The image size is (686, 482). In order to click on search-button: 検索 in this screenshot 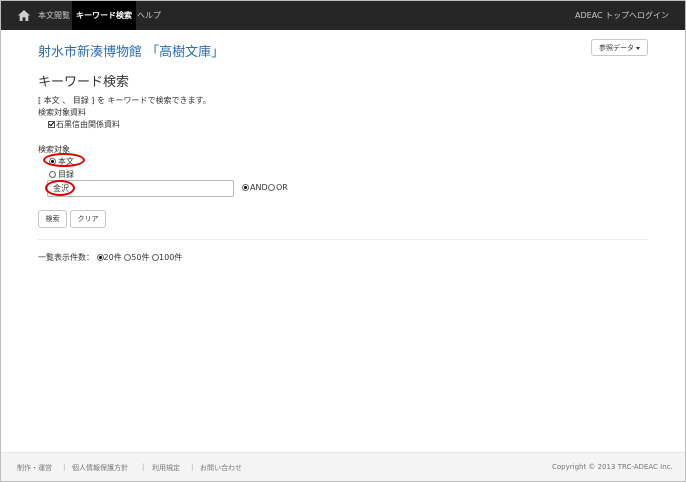, I will do `click(52, 219)`.